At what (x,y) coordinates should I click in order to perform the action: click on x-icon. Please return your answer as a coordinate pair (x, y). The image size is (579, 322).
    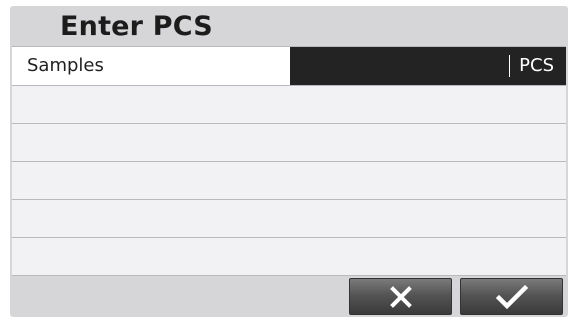
    Looking at the image, I should click on (400, 296).